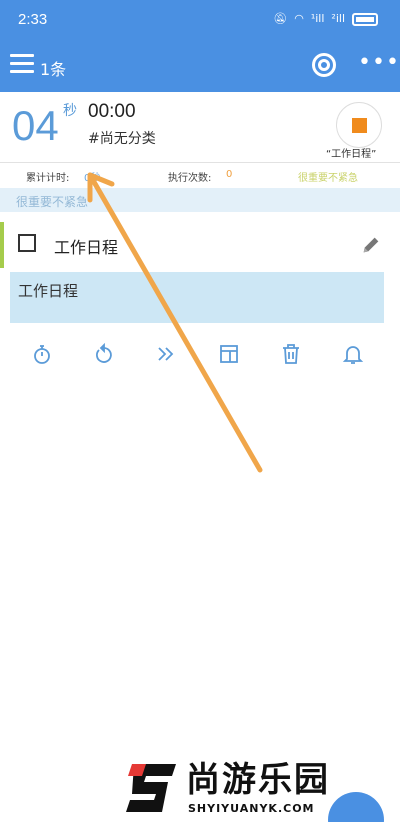  I want to click on task-row: 工作日程, so click(200, 245).